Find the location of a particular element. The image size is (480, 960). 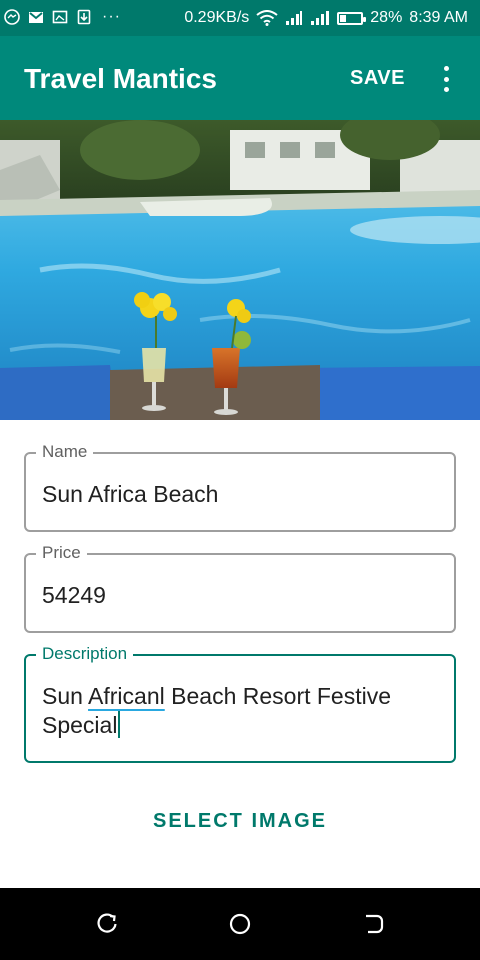

app-title: Travel Mantics is located at coordinates (120, 78).